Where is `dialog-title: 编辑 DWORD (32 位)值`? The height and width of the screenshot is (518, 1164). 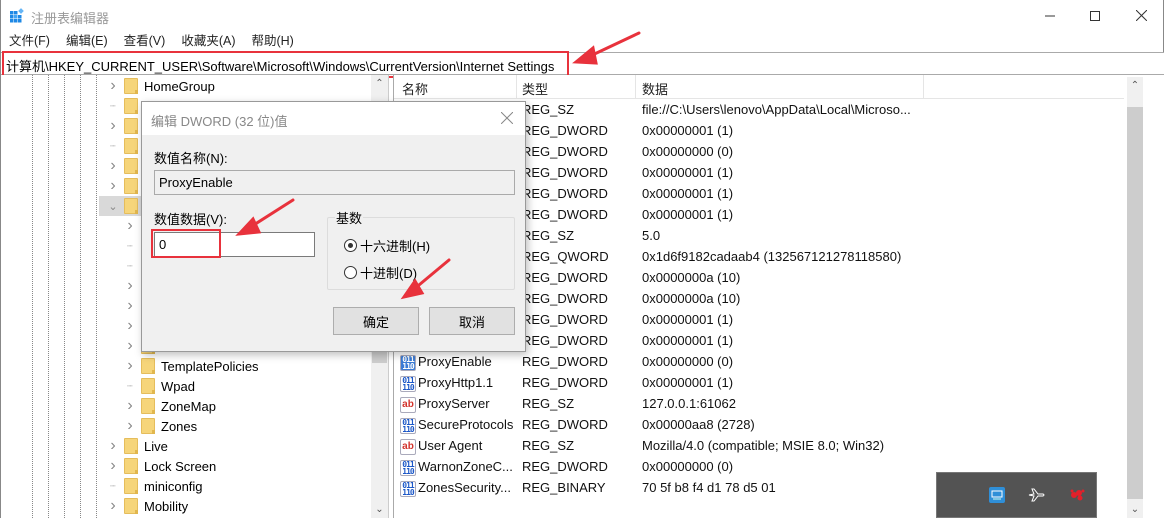 dialog-title: 编辑 DWORD (32 位)值 is located at coordinates (219, 121).